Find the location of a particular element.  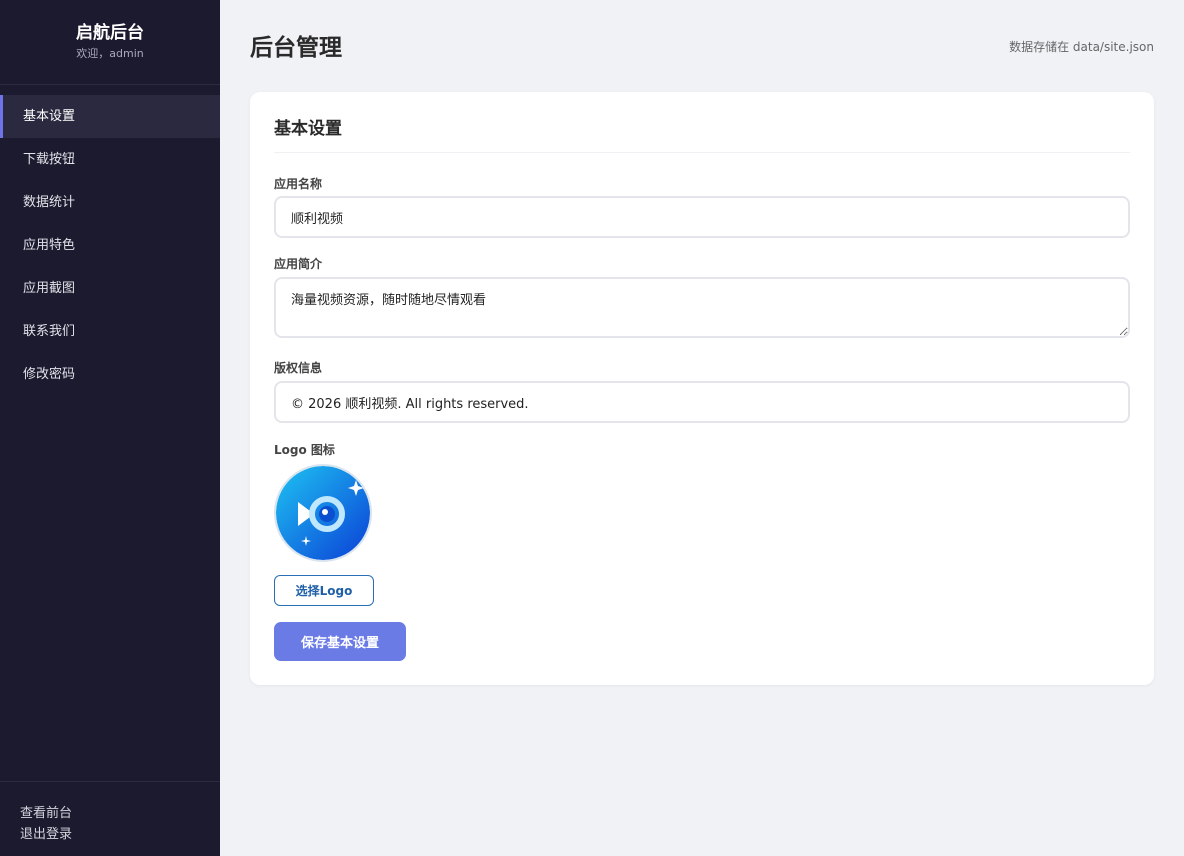

view-frontend-link: 查看前台 is located at coordinates (120, 813).